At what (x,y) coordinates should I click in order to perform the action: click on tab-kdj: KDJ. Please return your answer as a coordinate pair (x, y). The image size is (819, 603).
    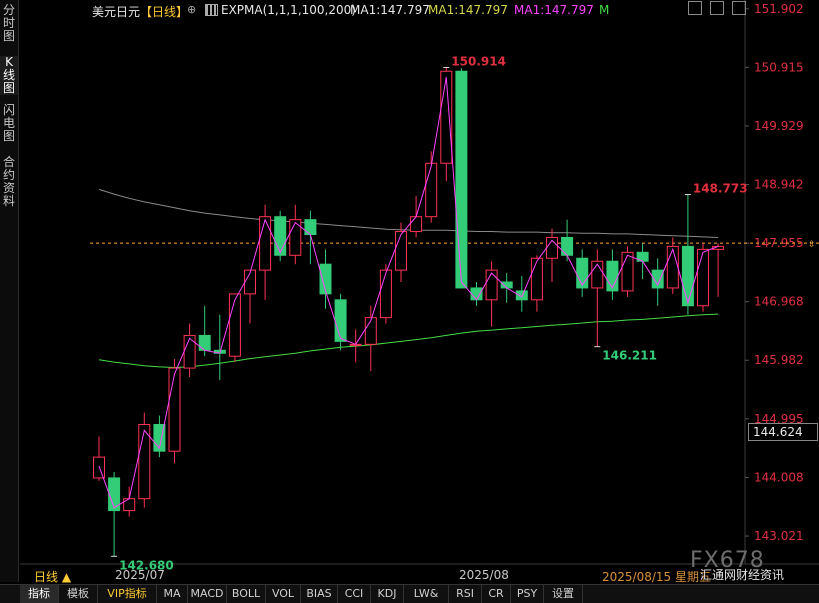
    Looking at the image, I should click on (387, 594).